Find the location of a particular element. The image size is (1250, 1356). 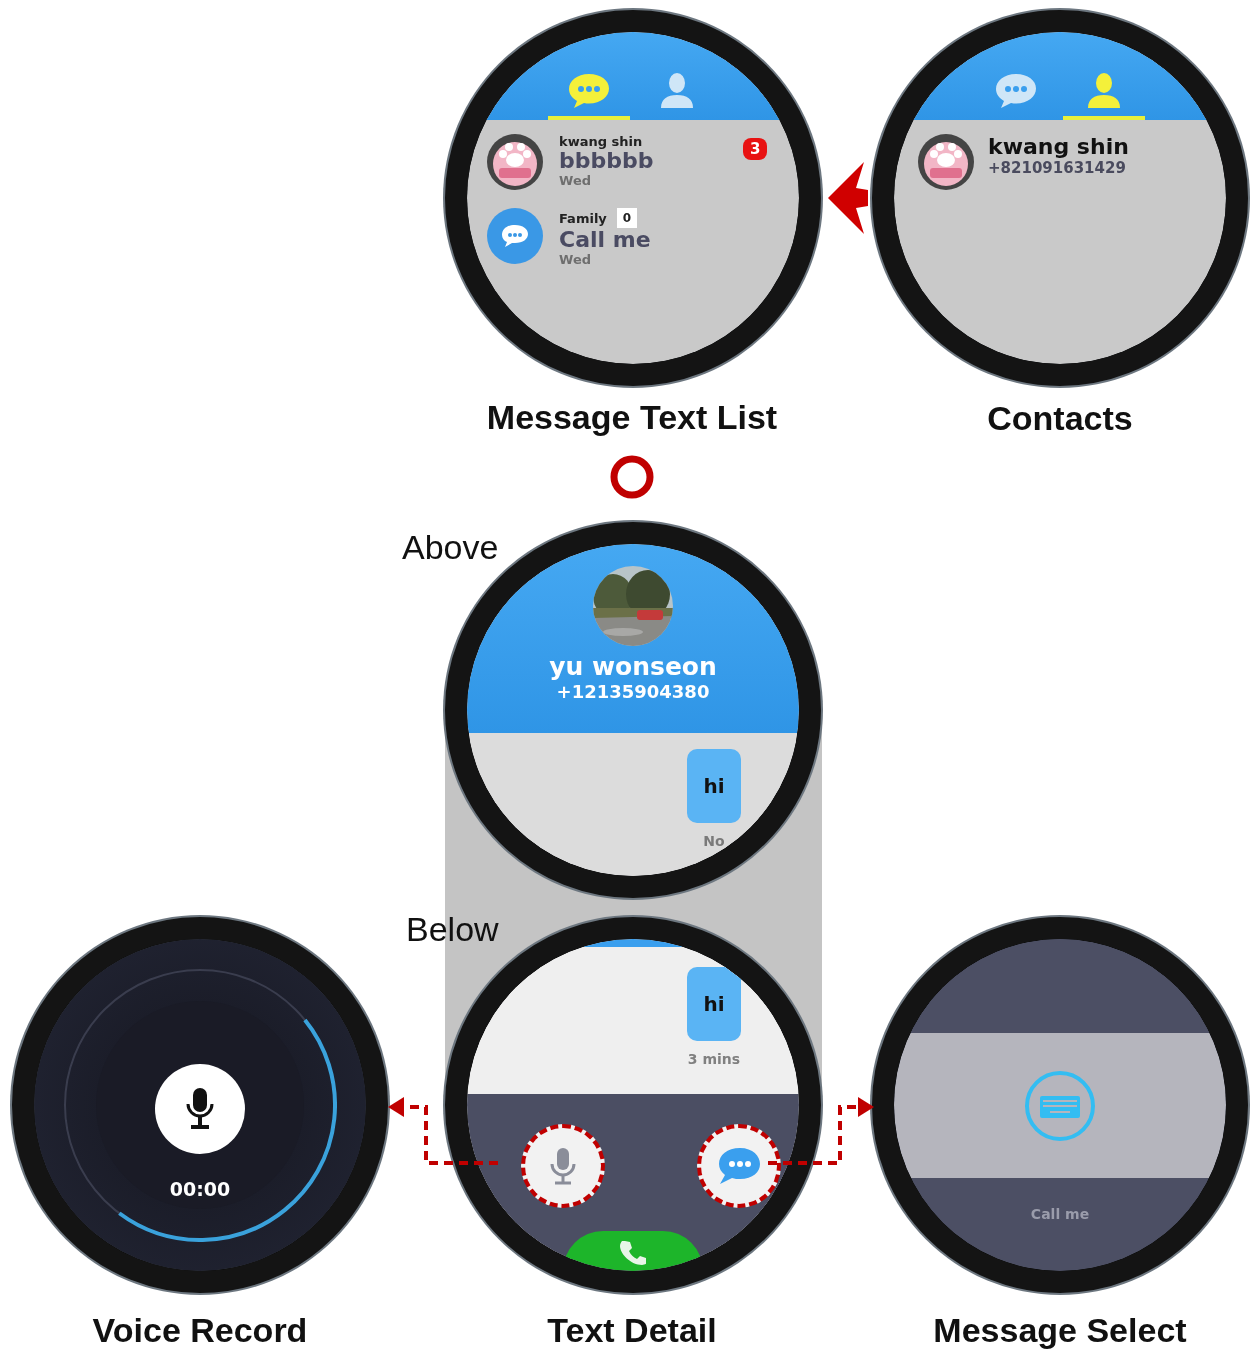

screen-caption: Text Detail is located at coordinates (632, 1330).